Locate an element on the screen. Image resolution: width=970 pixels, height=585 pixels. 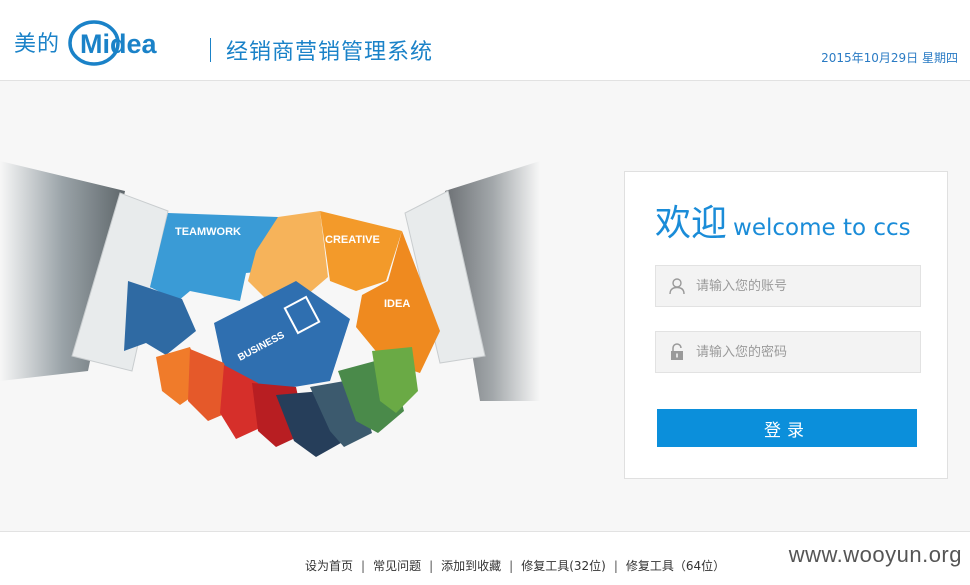
brand-divider is located at coordinates (210, 50).